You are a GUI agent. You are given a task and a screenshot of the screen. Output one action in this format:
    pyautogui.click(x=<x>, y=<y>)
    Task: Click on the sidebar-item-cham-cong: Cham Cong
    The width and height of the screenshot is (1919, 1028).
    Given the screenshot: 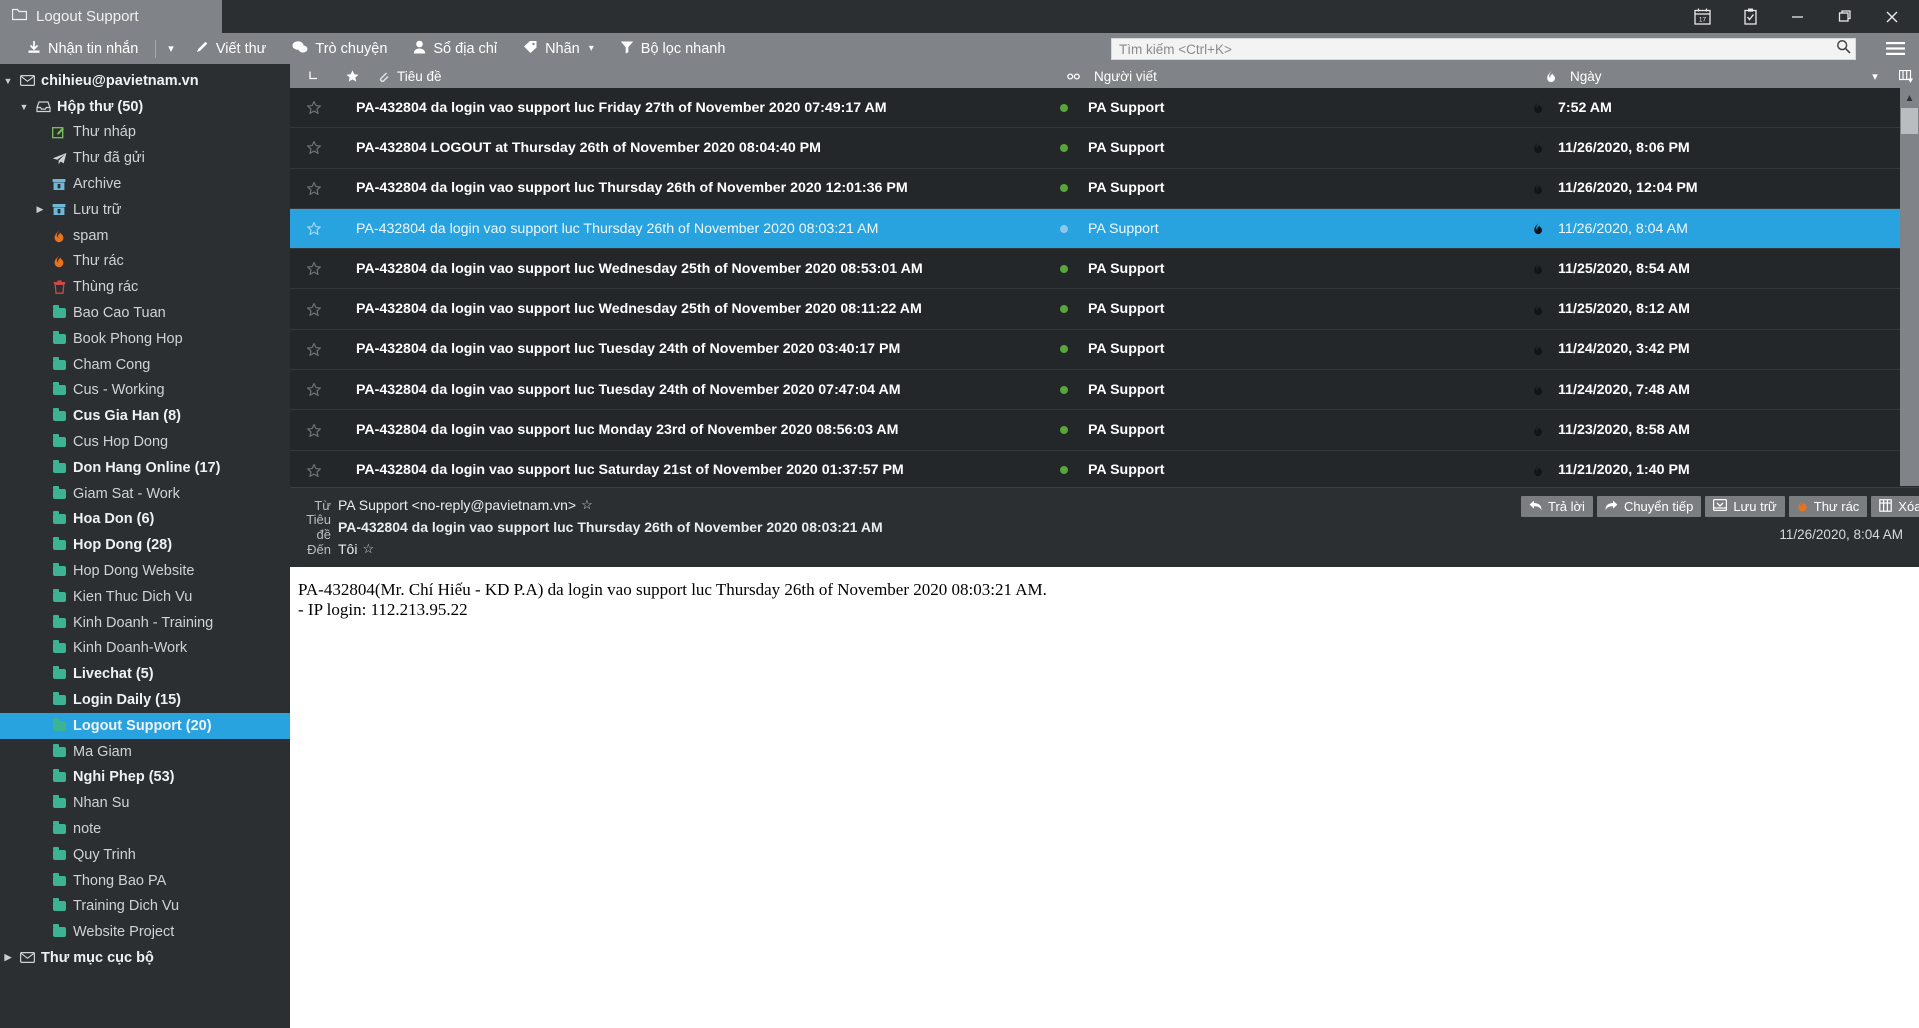 What is the action you would take?
    pyautogui.click(x=145, y=365)
    